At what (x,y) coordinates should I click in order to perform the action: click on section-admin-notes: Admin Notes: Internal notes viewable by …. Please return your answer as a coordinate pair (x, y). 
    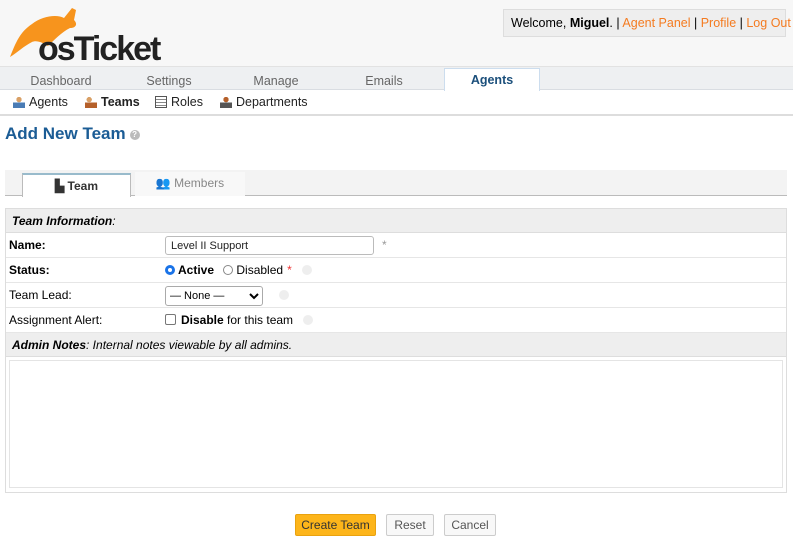
    Looking at the image, I should click on (396, 345).